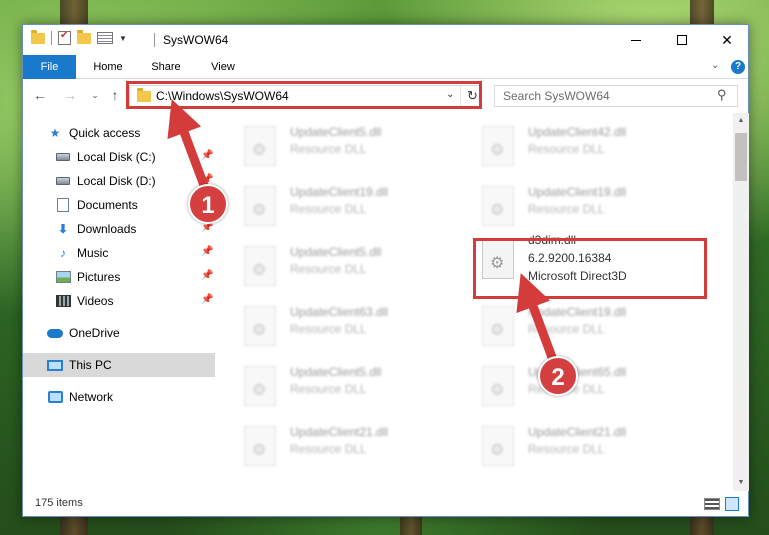 This screenshot has height=535, width=769. I want to click on sidebar-item-documents: Documents 📌, so click(119, 205).